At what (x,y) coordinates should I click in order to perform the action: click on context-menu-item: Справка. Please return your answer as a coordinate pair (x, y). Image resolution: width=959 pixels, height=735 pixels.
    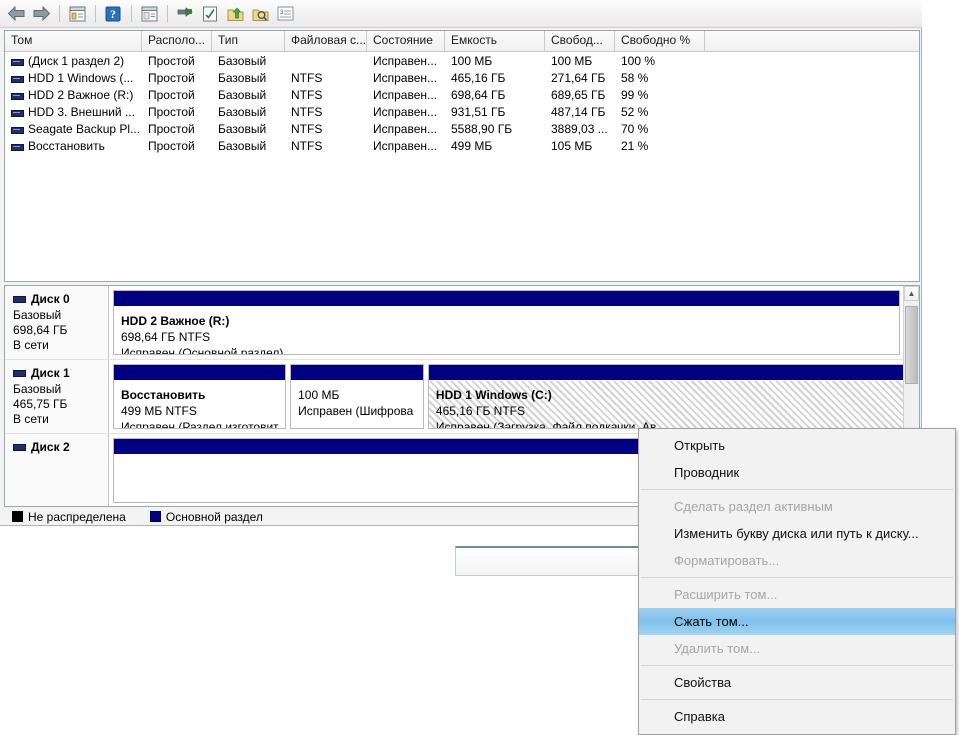
    Looking at the image, I should click on (797, 716).